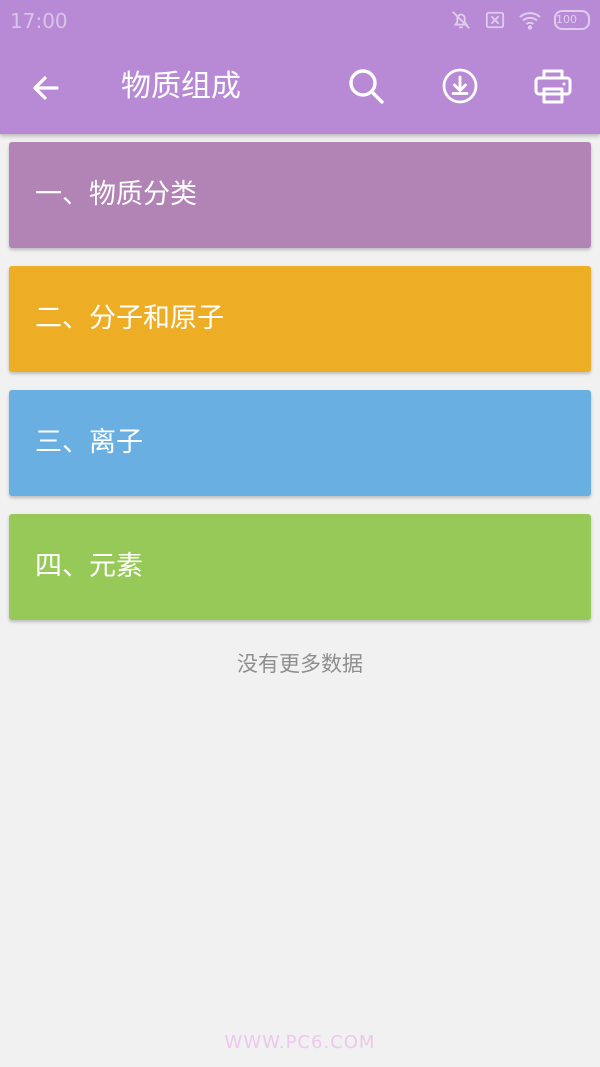  Describe the element at coordinates (300, 664) in the screenshot. I see `no-more-data-text: 没有更多数据` at that location.